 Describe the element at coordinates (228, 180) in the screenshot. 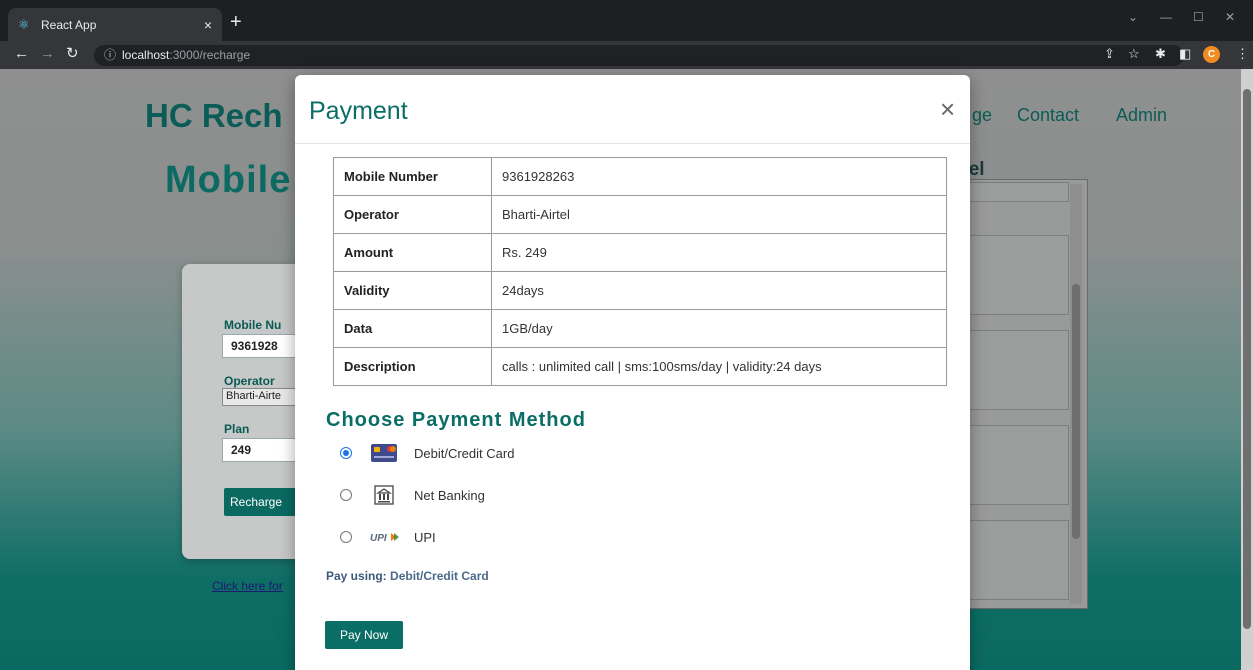

I see `page-heading: Mobile` at that location.